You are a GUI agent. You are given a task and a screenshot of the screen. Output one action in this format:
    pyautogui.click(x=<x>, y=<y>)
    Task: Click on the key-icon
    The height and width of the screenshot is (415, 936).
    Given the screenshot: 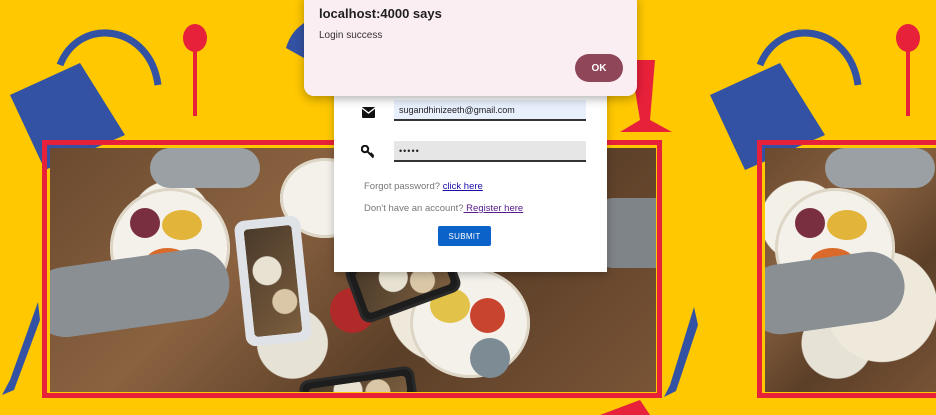 What is the action you would take?
    pyautogui.click(x=368, y=152)
    